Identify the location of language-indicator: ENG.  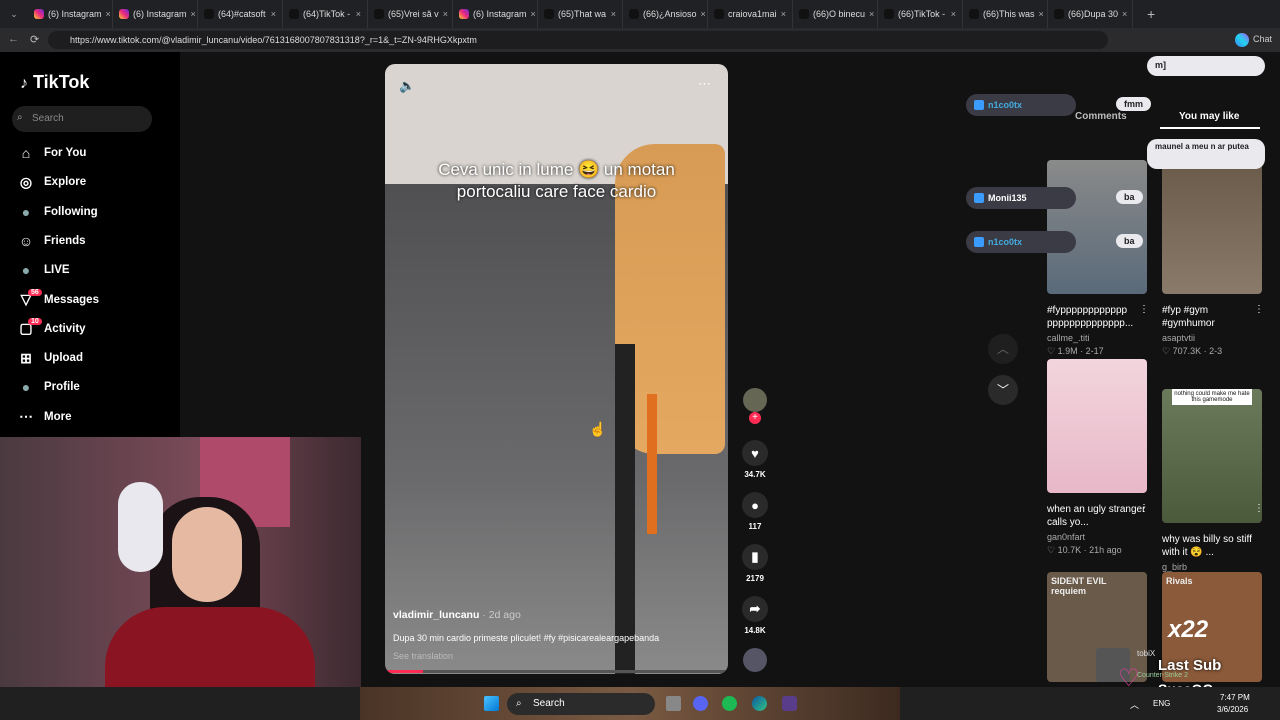
(1161, 703).